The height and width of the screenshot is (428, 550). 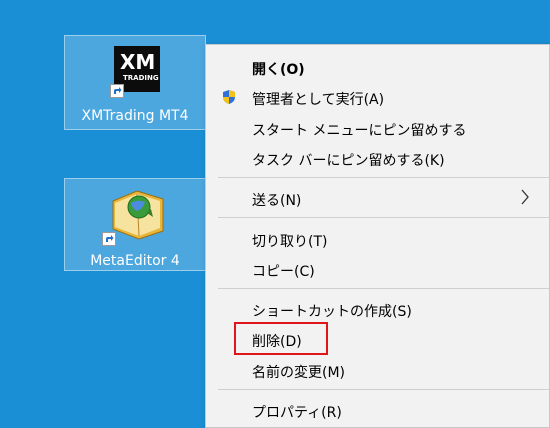 What do you see at coordinates (229, 97) in the screenshot?
I see `uac-shield-icon` at bounding box center [229, 97].